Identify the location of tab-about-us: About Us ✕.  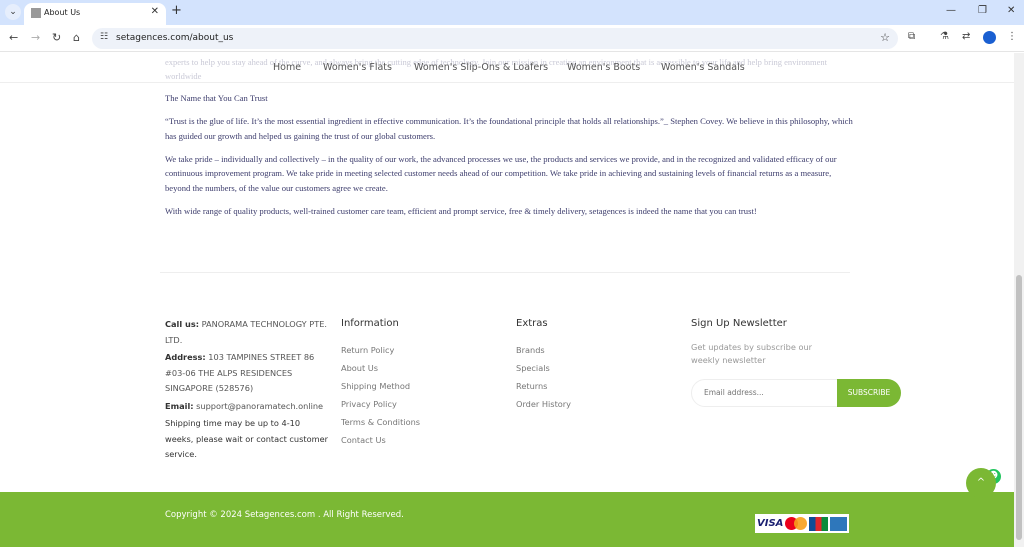
(95, 14).